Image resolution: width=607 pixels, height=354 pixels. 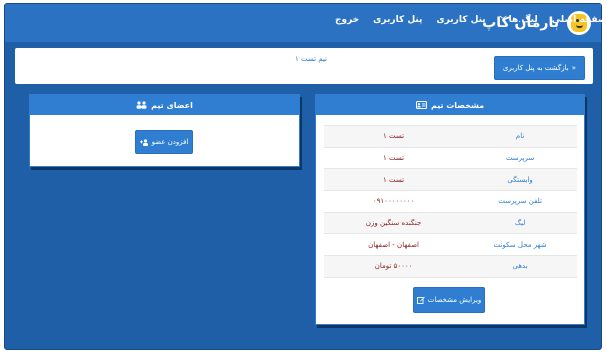 What do you see at coordinates (535, 68) in the screenshot?
I see `back-button-label: بازگشت به پنل کاربری` at bounding box center [535, 68].